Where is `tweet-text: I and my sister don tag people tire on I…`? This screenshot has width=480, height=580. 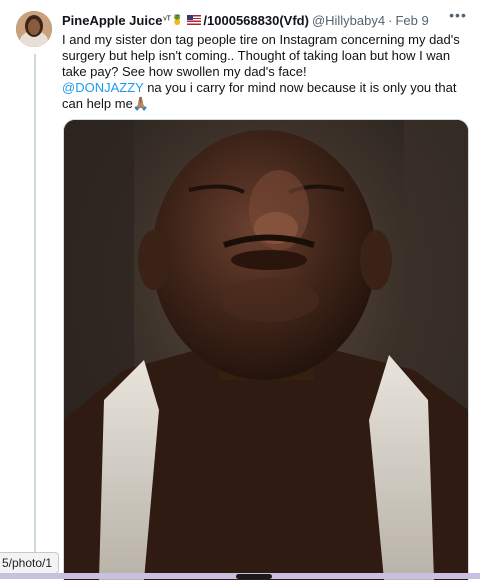
tweet-text: I and my sister don tag people tire on I… is located at coordinates (262, 72).